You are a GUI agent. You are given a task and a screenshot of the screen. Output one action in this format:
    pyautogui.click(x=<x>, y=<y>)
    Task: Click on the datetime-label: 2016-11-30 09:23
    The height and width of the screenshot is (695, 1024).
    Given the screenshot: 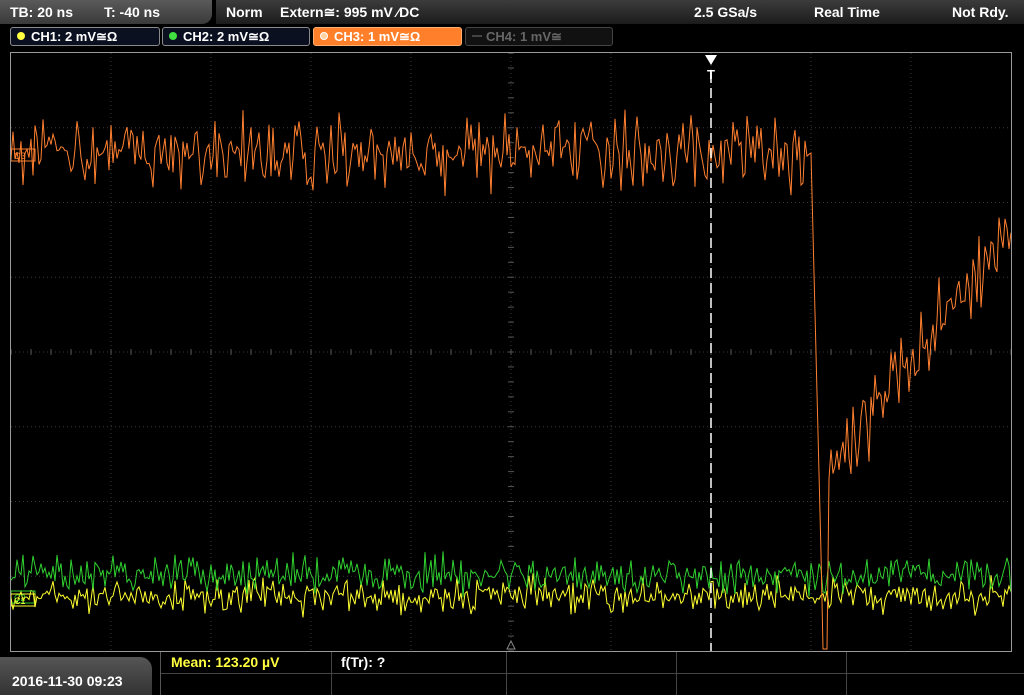 What is the action you would take?
    pyautogui.click(x=67, y=681)
    